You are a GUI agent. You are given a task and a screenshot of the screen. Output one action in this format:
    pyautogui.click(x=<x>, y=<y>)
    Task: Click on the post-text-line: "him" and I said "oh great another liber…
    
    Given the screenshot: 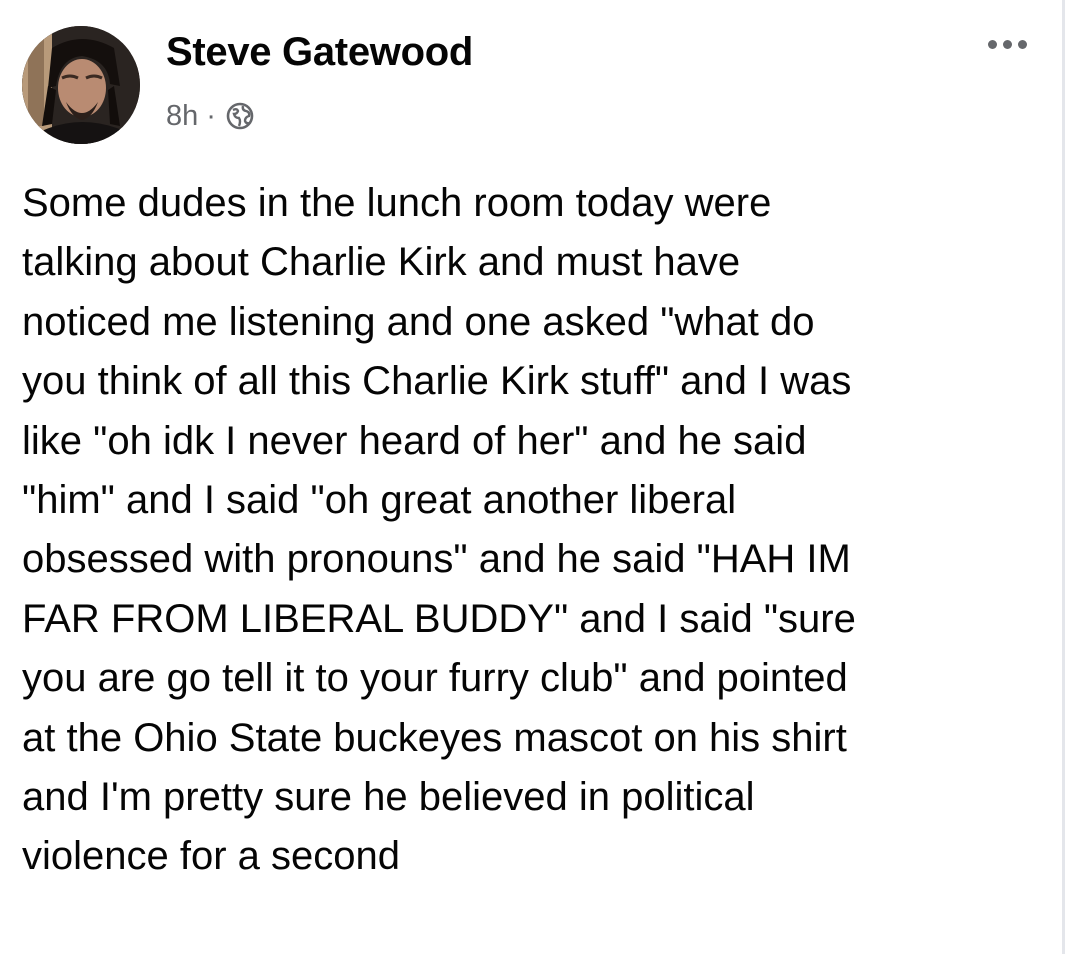 What is the action you would take?
    pyautogui.click(x=379, y=500)
    